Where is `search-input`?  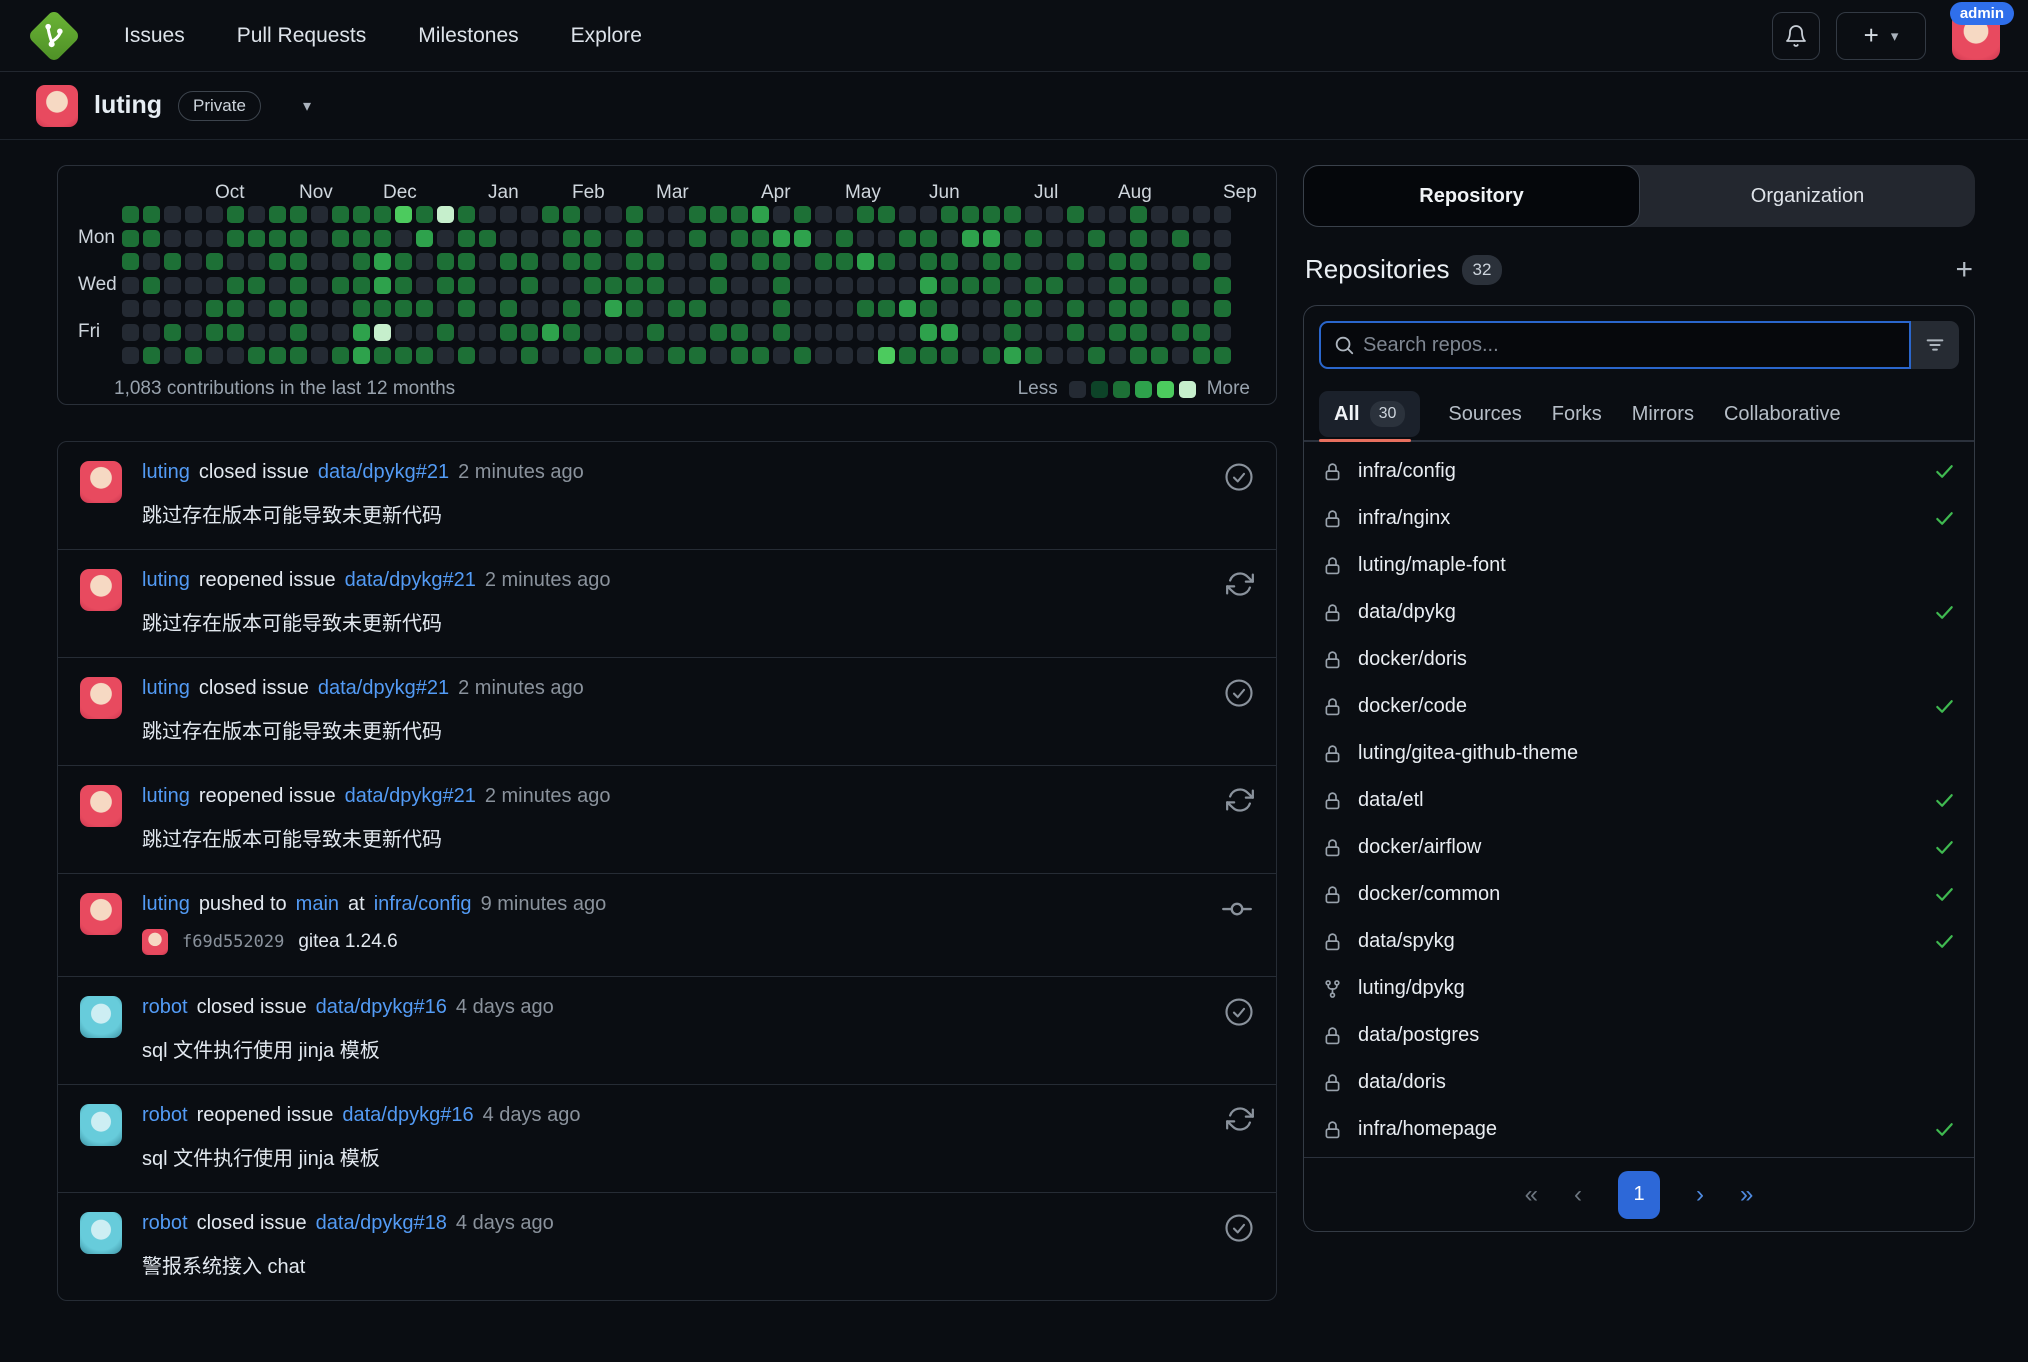 search-input is located at coordinates (1630, 345).